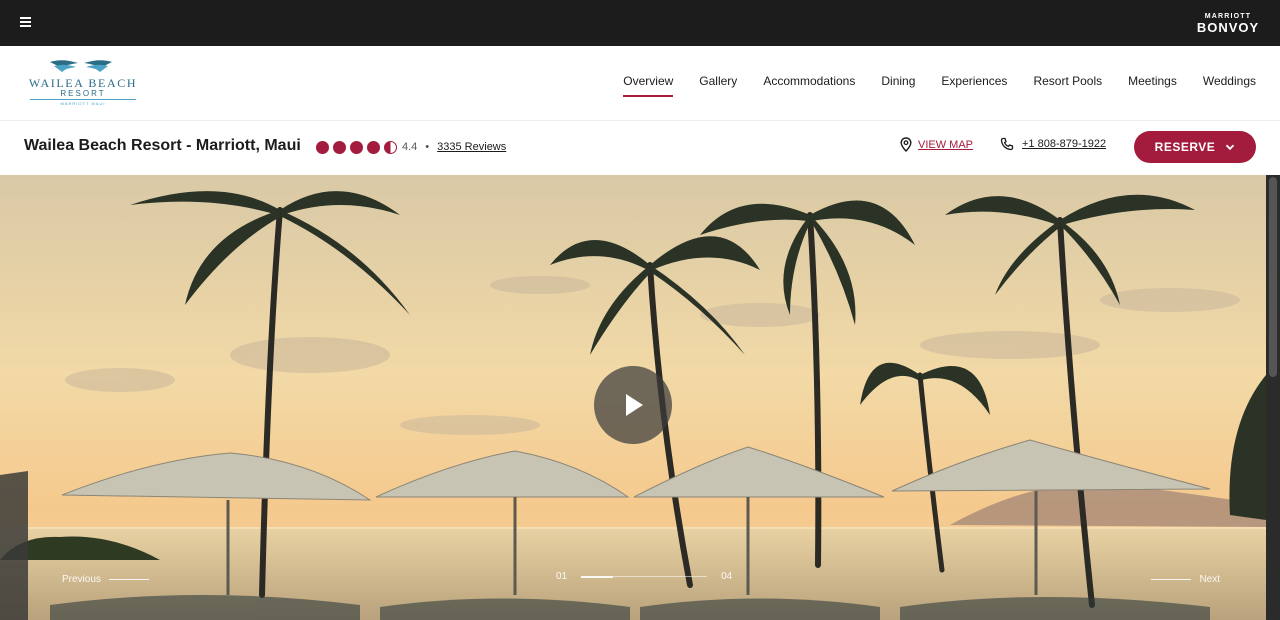  What do you see at coordinates (906, 144) in the screenshot?
I see `map-pin-icon` at bounding box center [906, 144].